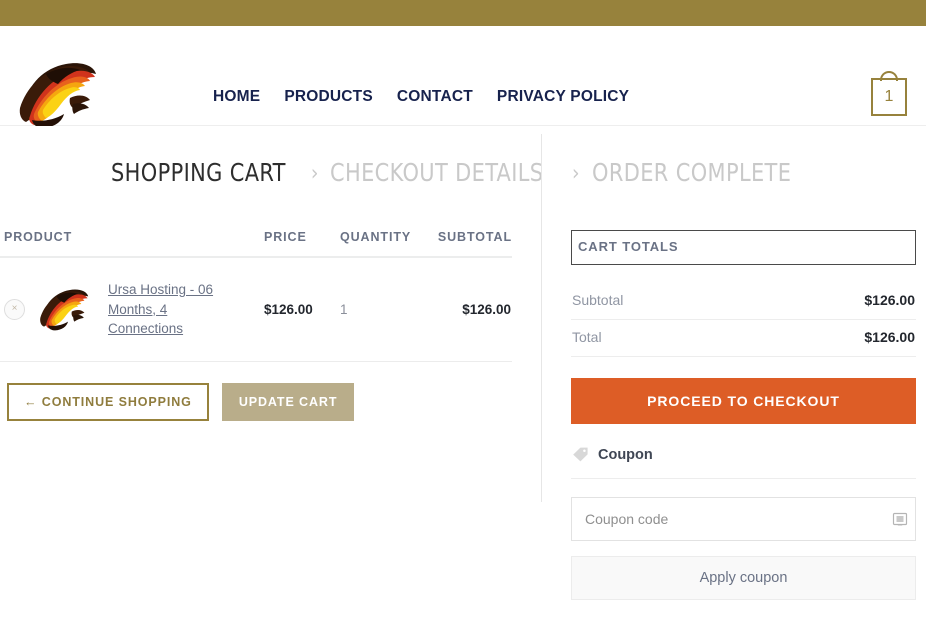 The width and height of the screenshot is (926, 634). I want to click on cart-totals-title: CART TOTALS, so click(628, 246).